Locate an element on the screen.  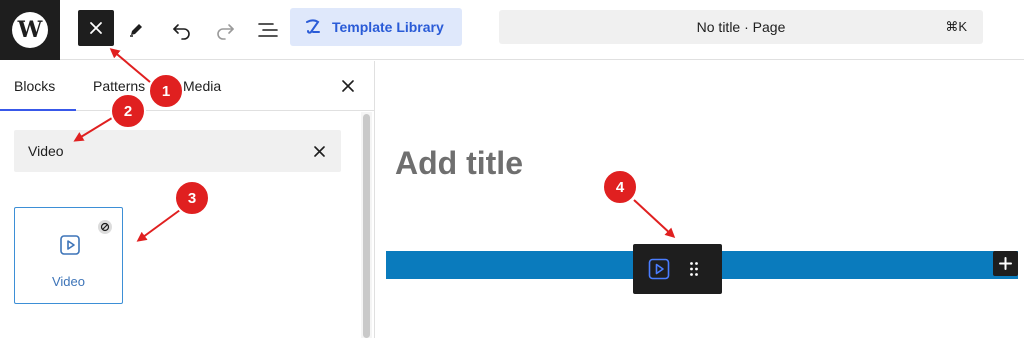
tab-media: Media is located at coordinates (202, 86).